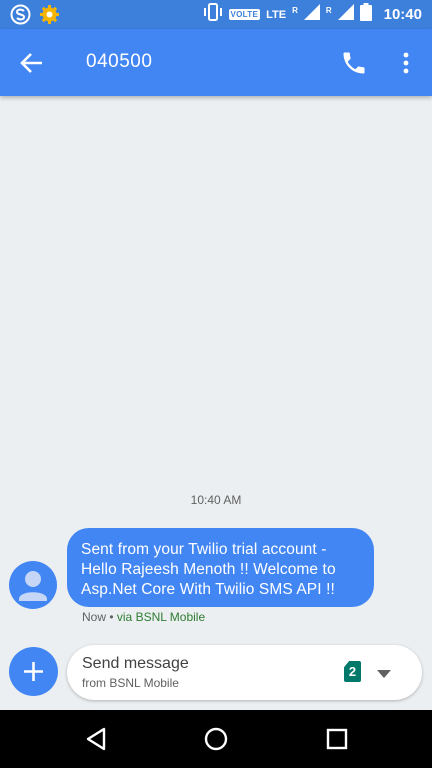  I want to click on compose-placeholder: Send message, so click(135, 663).